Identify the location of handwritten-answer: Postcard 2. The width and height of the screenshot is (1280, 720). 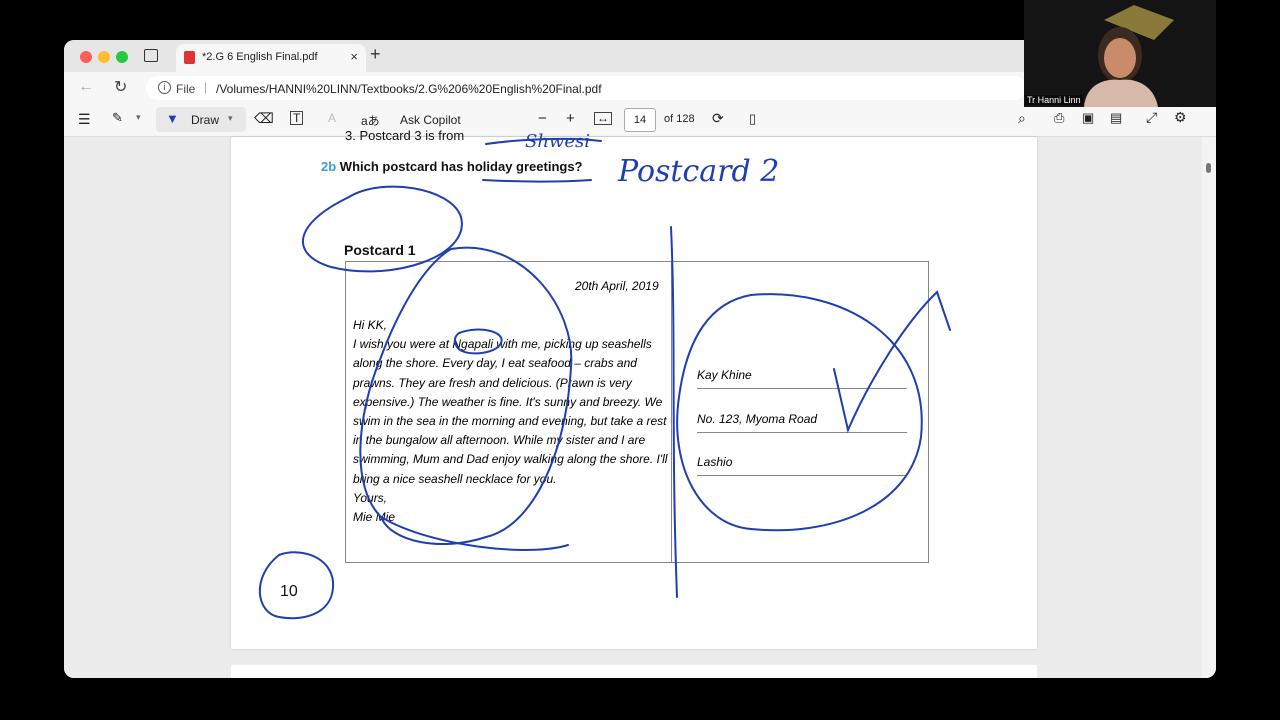
(698, 171).